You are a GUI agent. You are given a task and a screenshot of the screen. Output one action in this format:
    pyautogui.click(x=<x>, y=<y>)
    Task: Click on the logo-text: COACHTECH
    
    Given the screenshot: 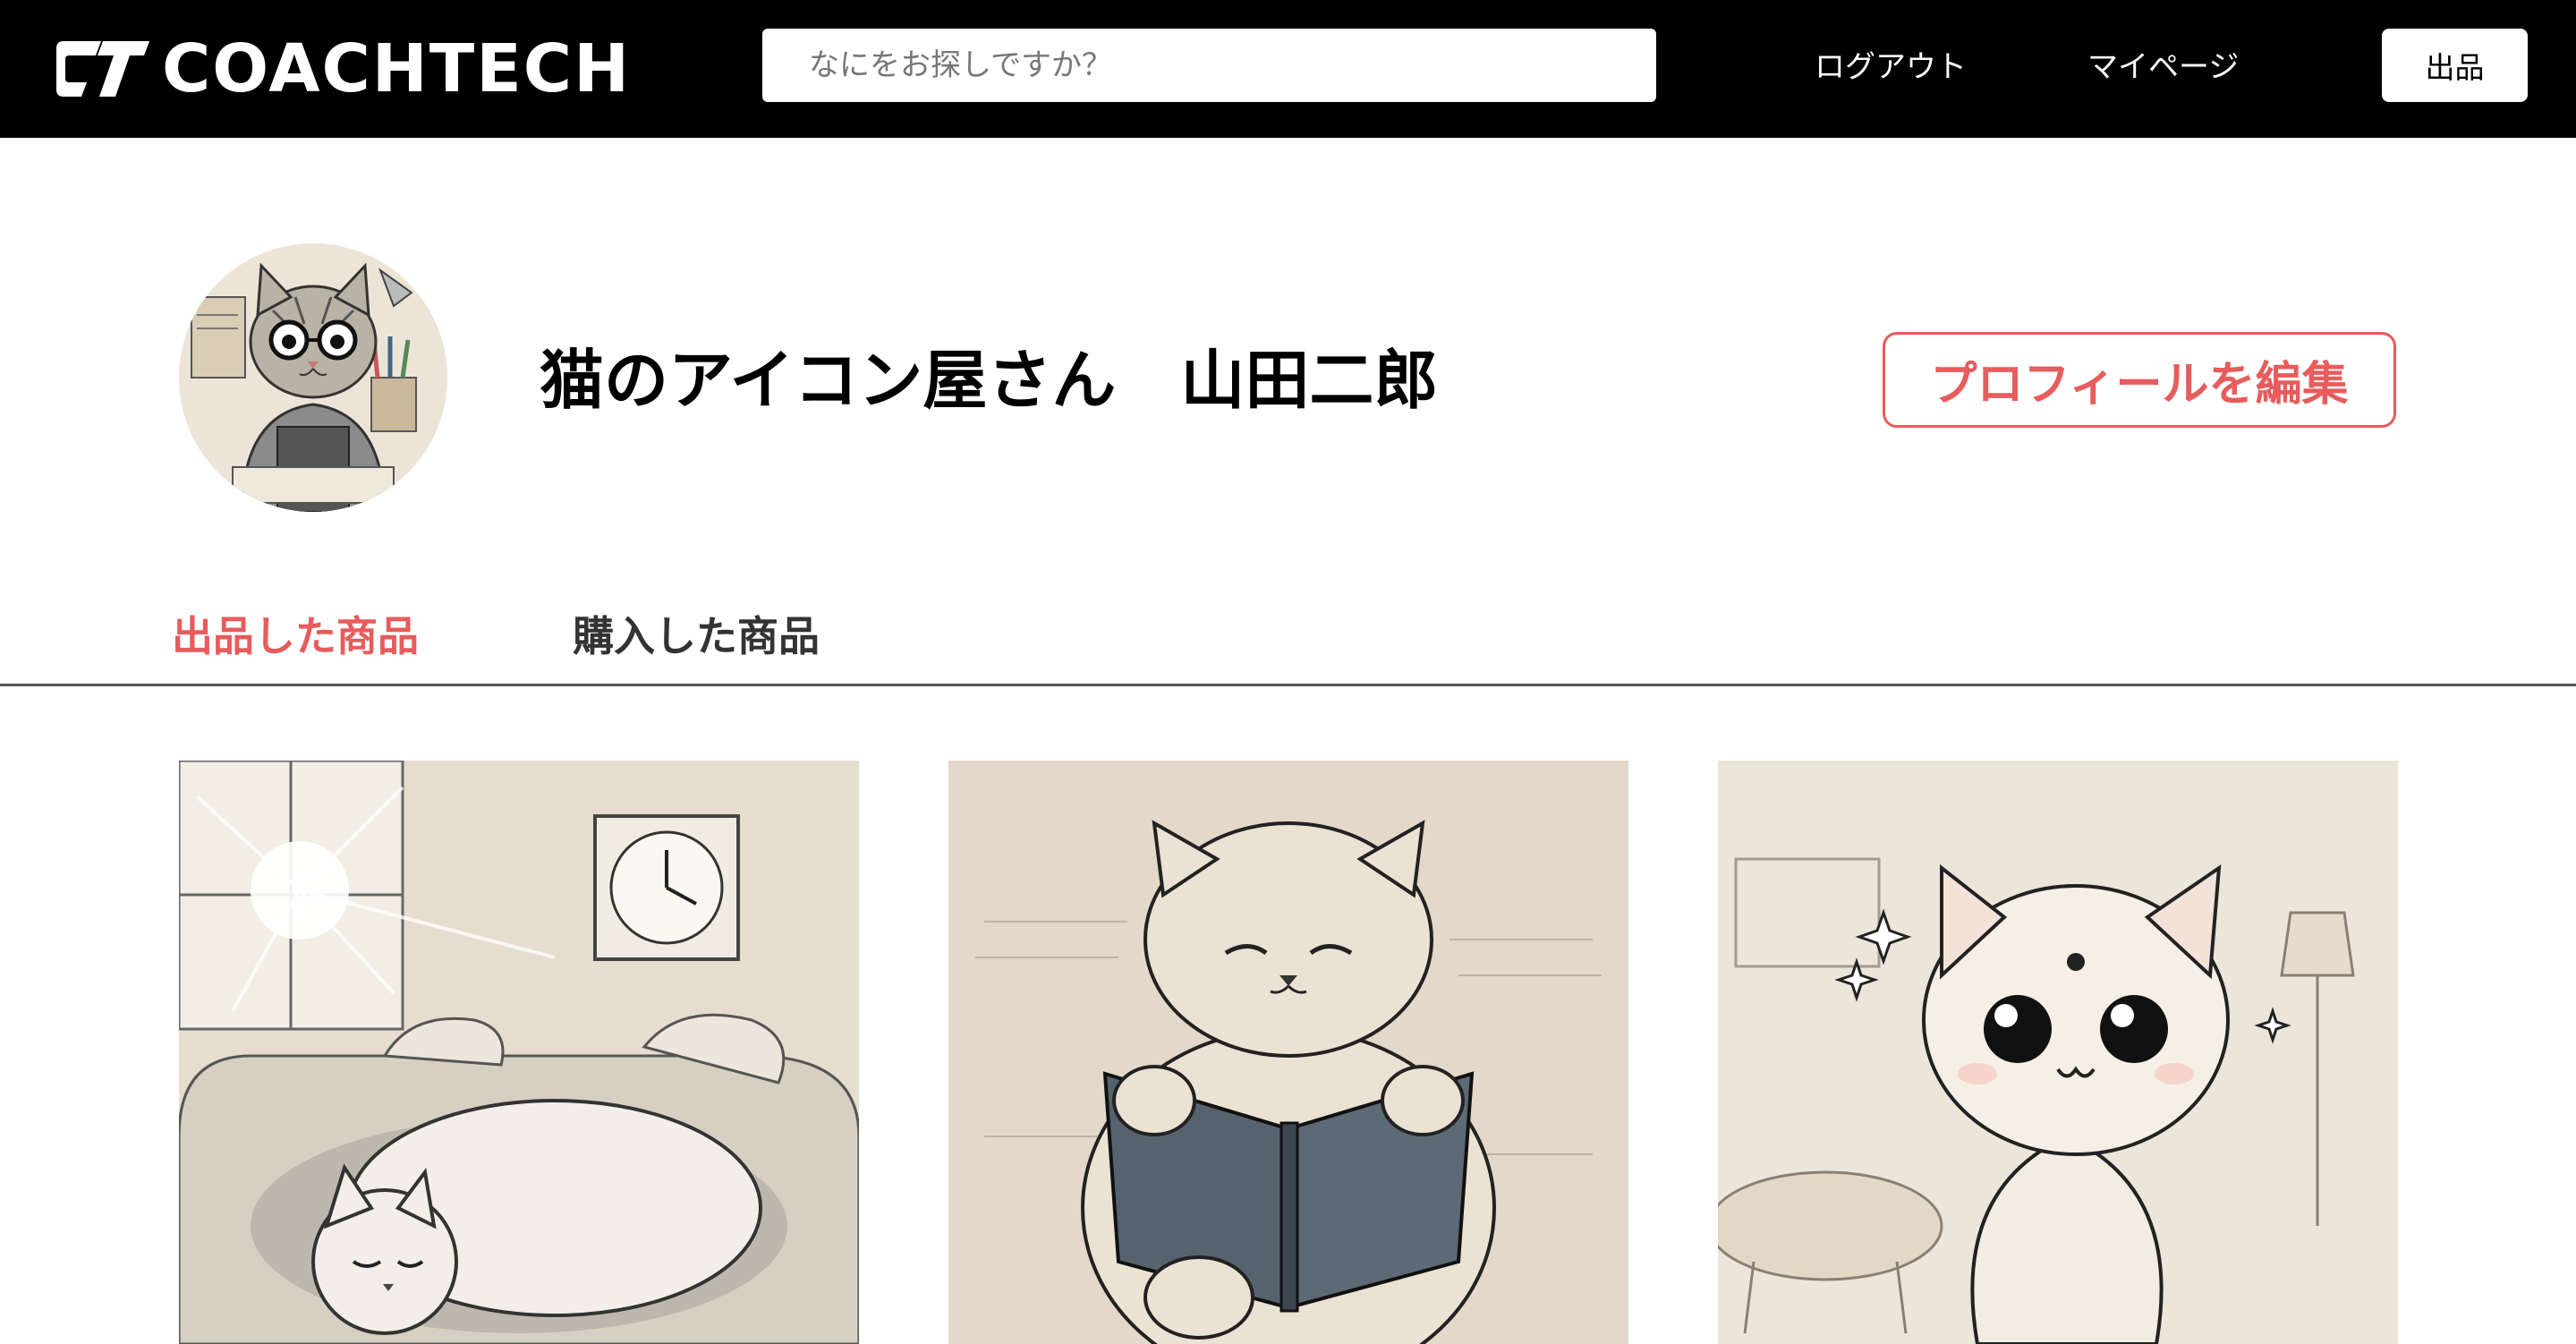 What is the action you would take?
    pyautogui.click(x=397, y=68)
    